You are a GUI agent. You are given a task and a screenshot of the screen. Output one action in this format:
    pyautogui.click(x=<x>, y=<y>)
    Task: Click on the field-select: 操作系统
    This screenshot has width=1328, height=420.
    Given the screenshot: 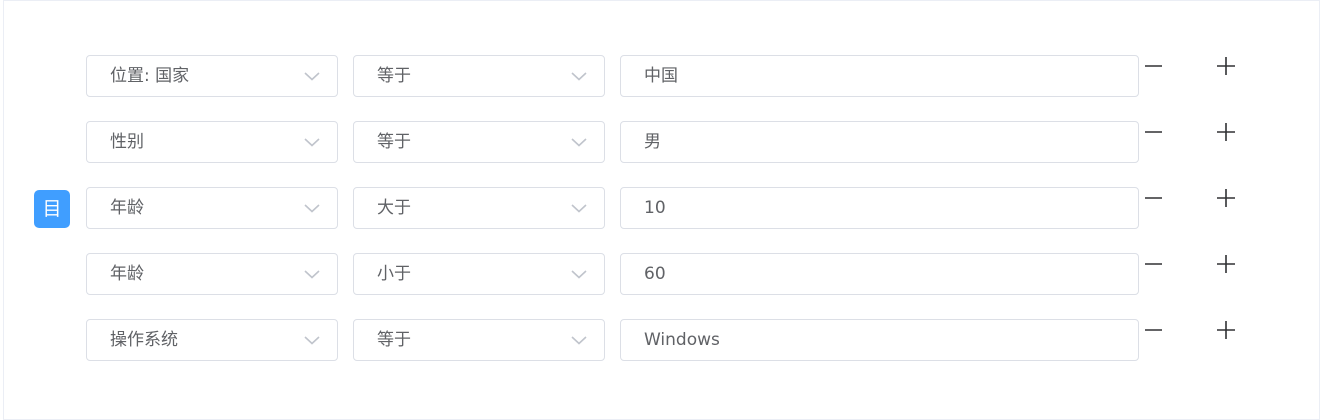 What is the action you would take?
    pyautogui.click(x=212, y=340)
    